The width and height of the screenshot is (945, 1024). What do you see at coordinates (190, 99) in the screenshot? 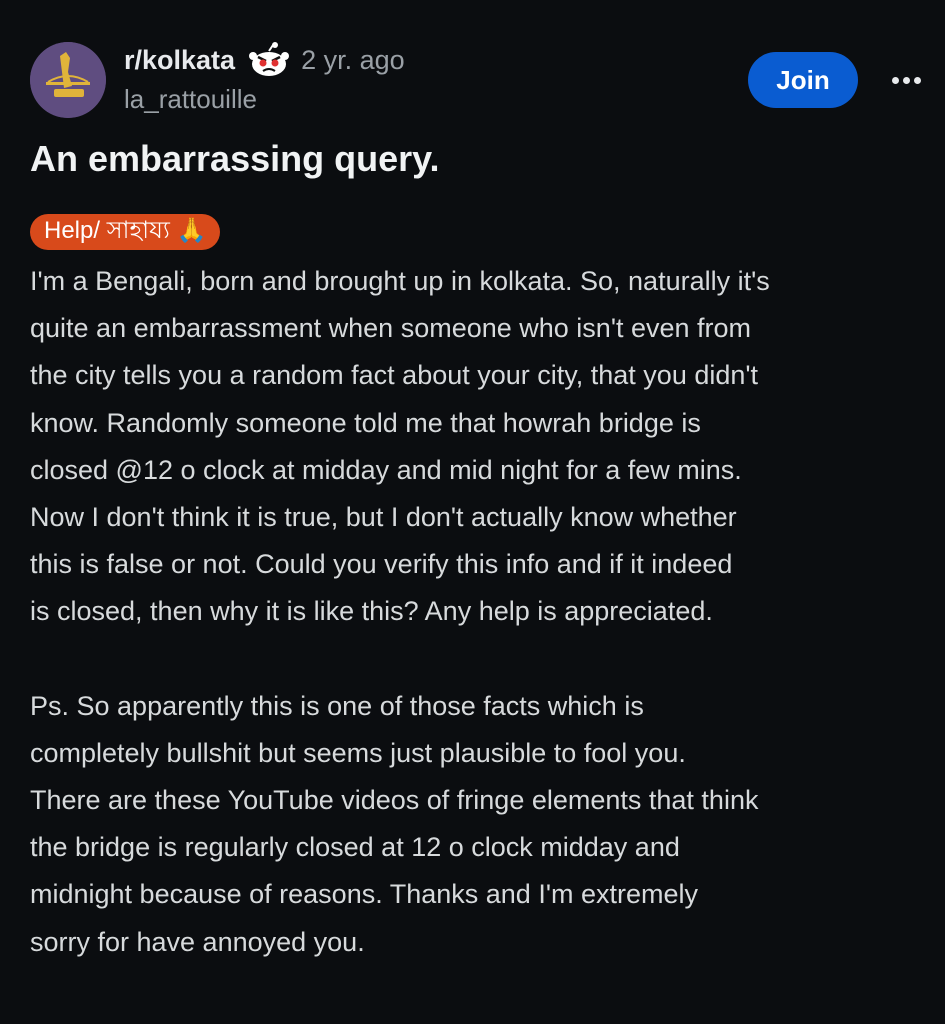
I see `author-username: la_rattouille` at bounding box center [190, 99].